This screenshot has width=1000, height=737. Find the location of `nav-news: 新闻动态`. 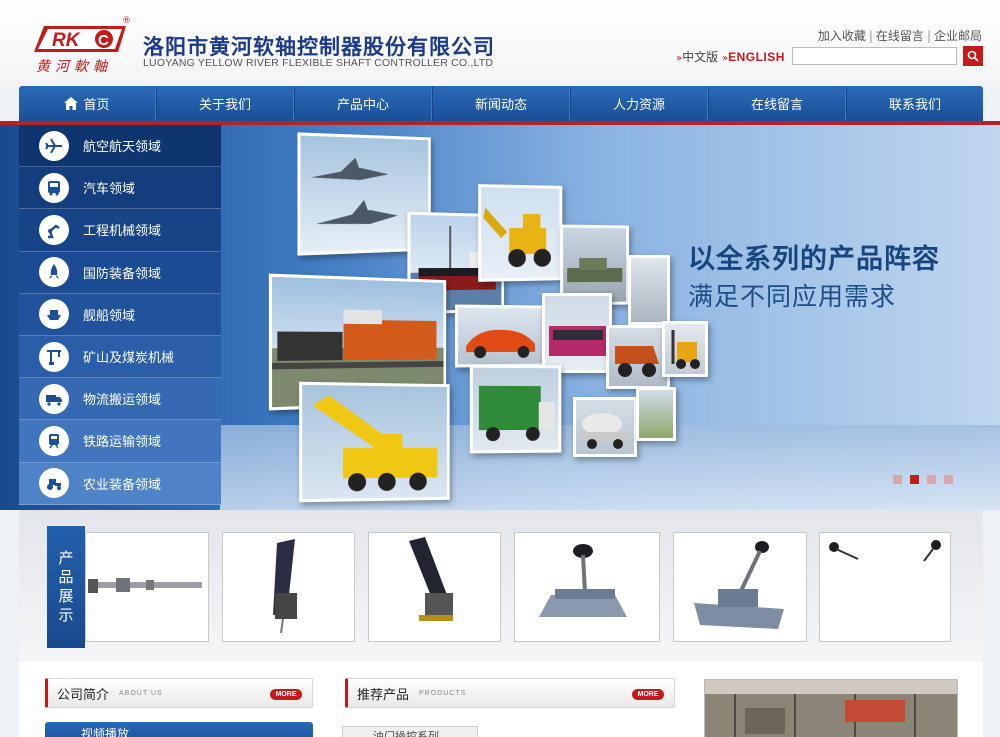

nav-news: 新闻动态 is located at coordinates (501, 103).